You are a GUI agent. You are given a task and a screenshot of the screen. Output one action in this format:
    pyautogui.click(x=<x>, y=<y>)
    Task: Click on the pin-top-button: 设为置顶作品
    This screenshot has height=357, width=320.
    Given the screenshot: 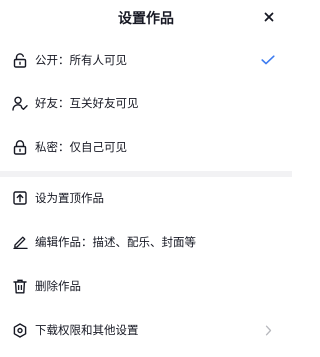 What is the action you would take?
    pyautogui.click(x=146, y=198)
    